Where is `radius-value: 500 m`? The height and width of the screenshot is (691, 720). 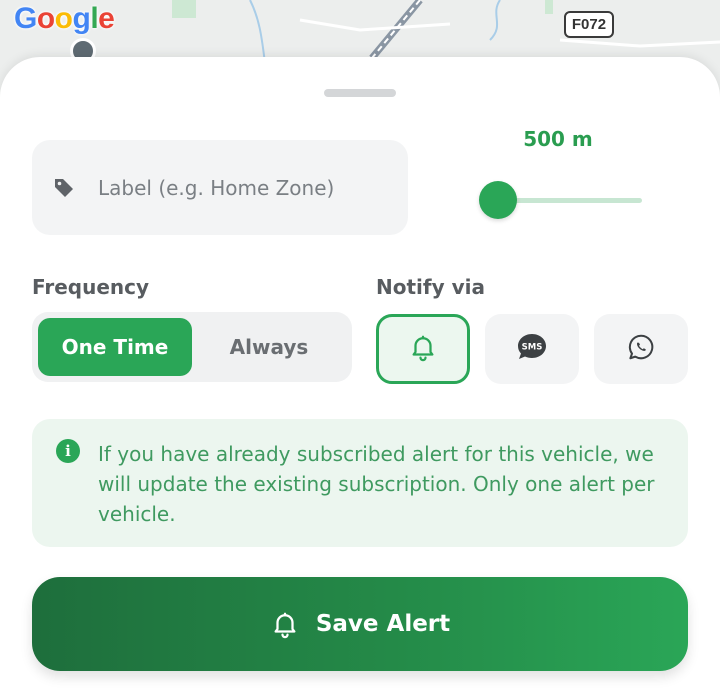 radius-value: 500 m is located at coordinates (558, 139).